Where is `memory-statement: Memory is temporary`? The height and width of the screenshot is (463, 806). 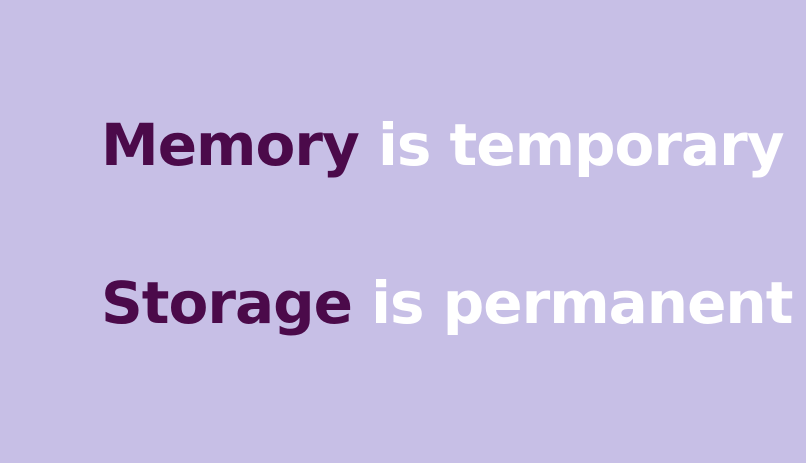
memory-statement: Memory is temporary is located at coordinates (443, 145).